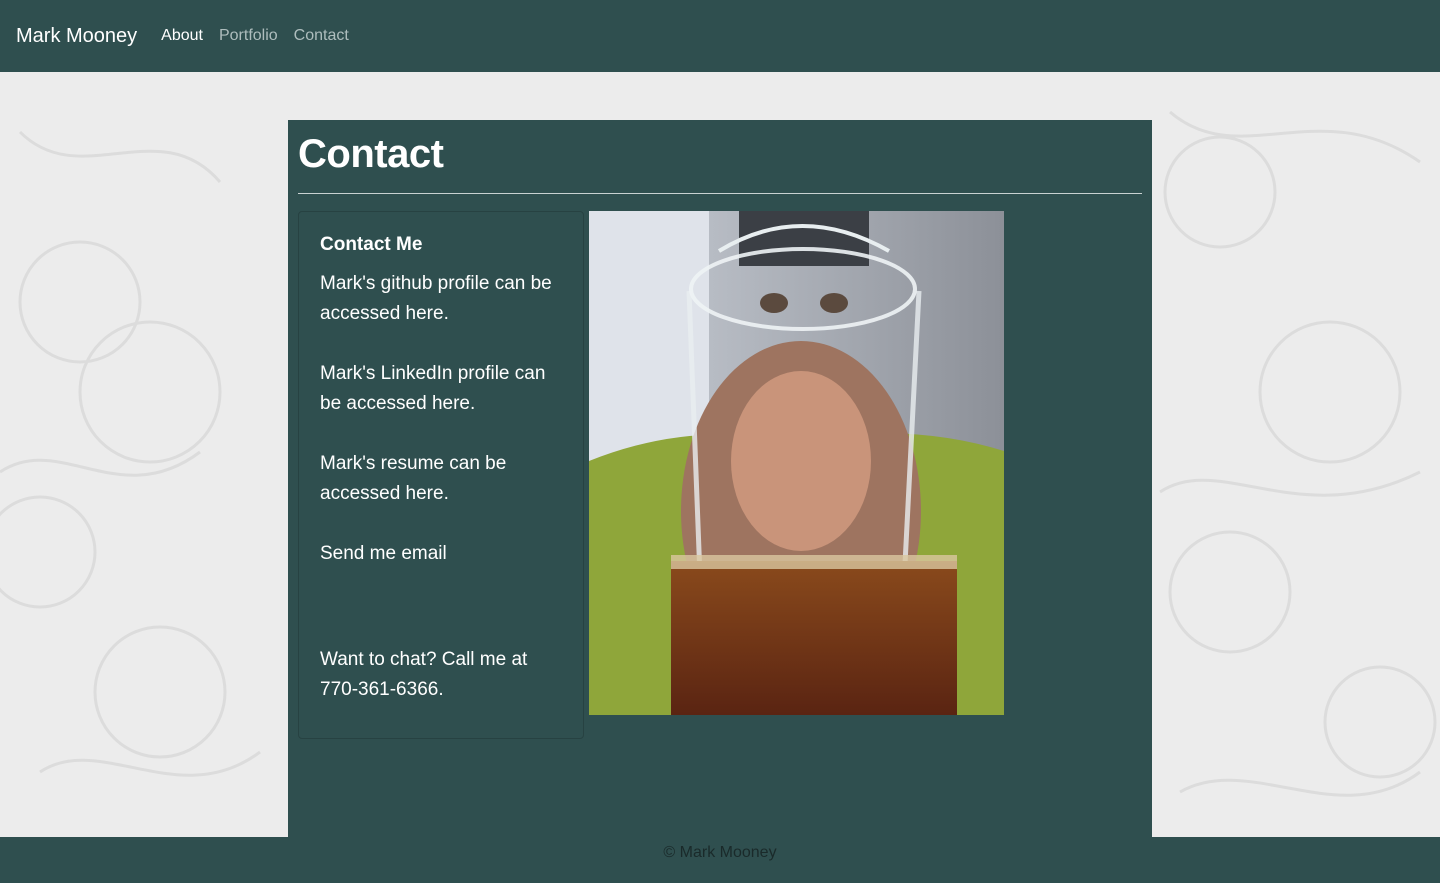 This screenshot has height=883, width=1440. What do you see at coordinates (424, 674) in the screenshot?
I see `phone-text: Want to chat? Call me at 770-361-6366.` at bounding box center [424, 674].